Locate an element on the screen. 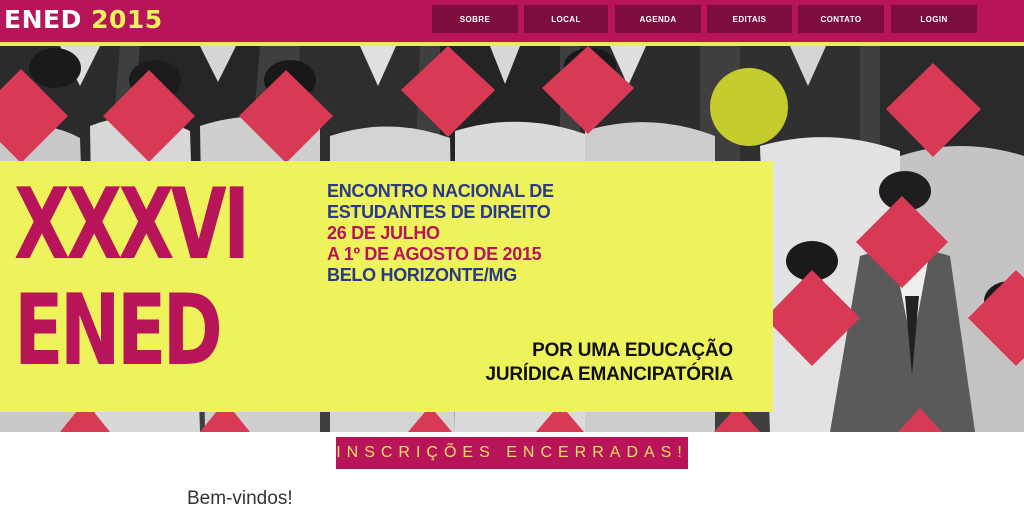 Image resolution: width=1024 pixels, height=512 pixels. logo-text: ENED is located at coordinates (43, 19).